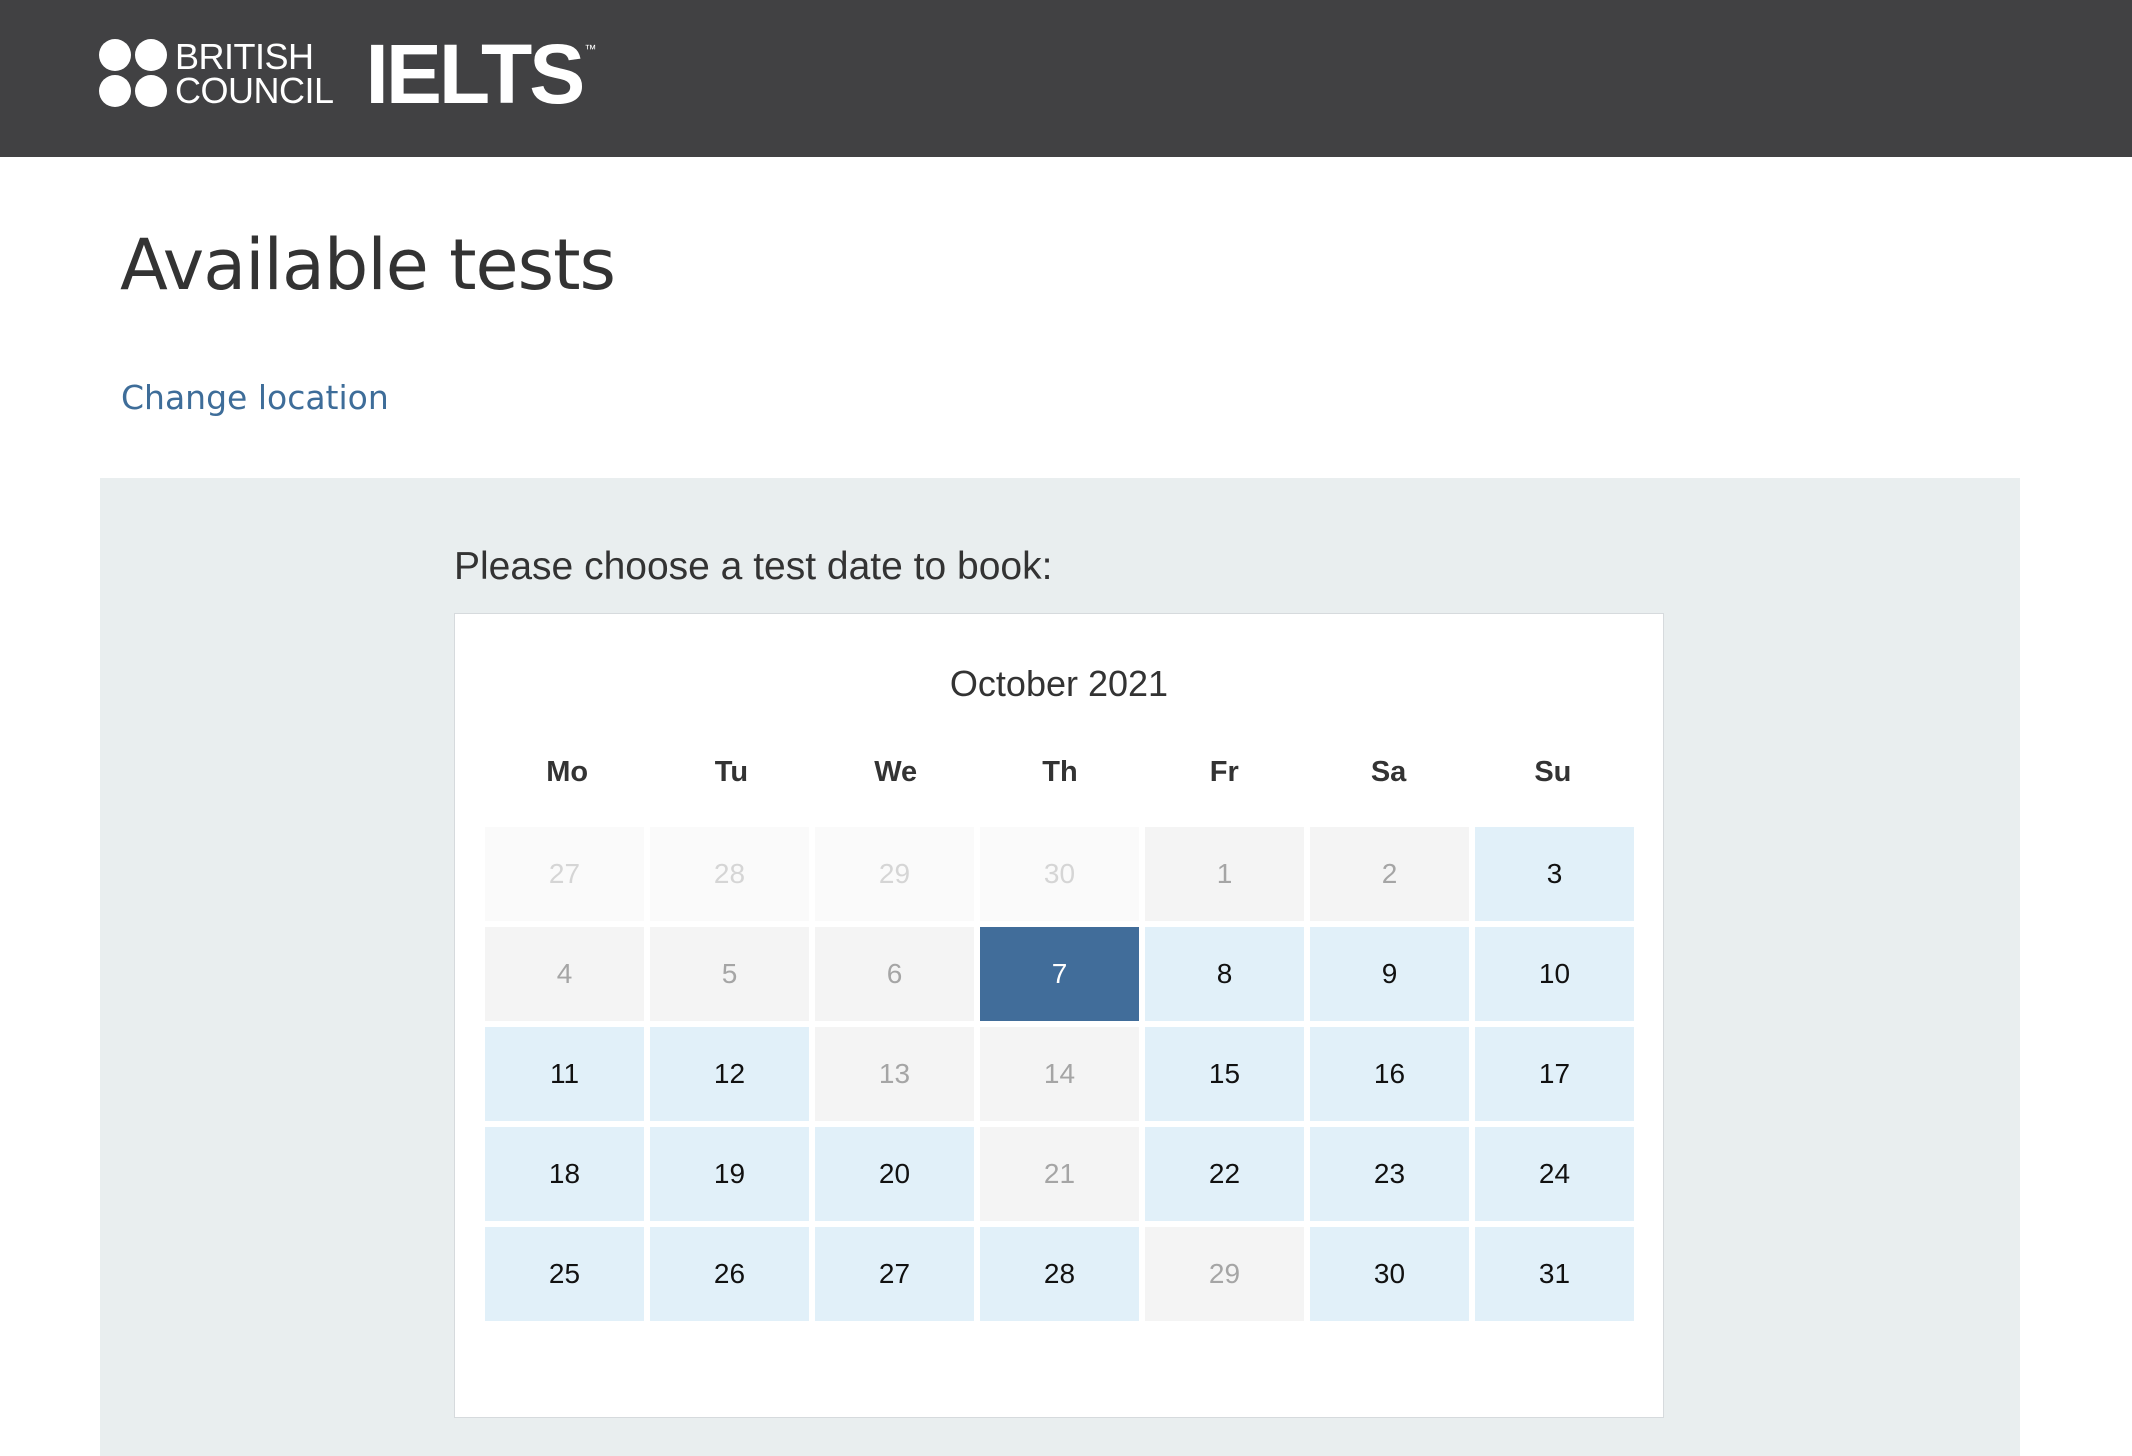  Describe the element at coordinates (1224, 772) in the screenshot. I see `weekday-label: Fr` at that location.